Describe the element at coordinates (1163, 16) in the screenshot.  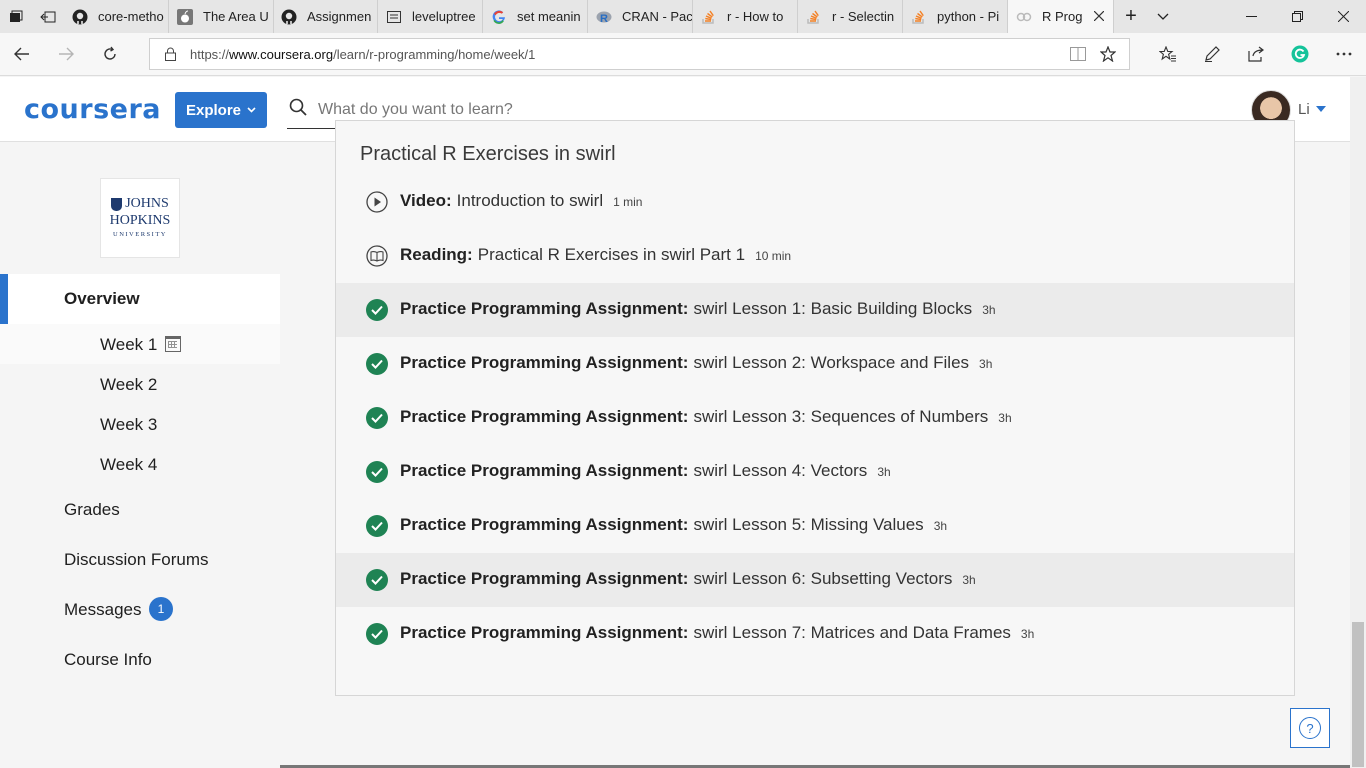
I see `tab-list-chevron-icon` at that location.